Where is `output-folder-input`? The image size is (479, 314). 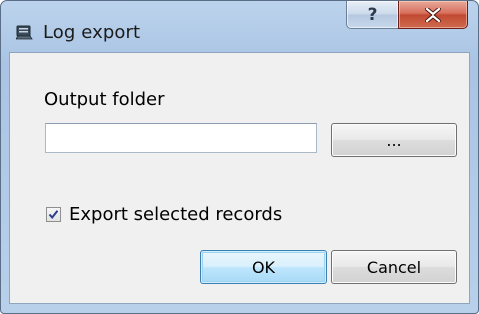
output-folder-input is located at coordinates (181, 138).